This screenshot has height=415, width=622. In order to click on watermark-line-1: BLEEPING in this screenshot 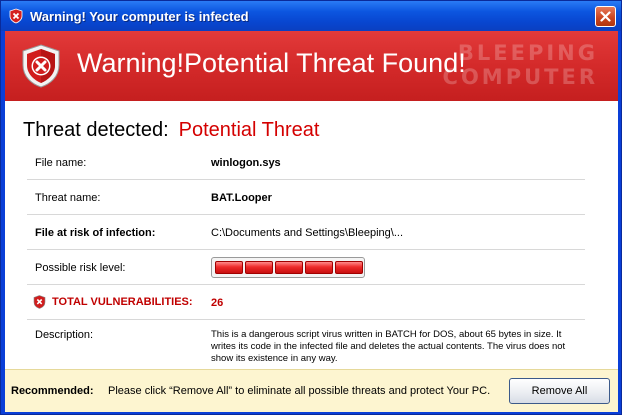, I will do `click(527, 53)`.